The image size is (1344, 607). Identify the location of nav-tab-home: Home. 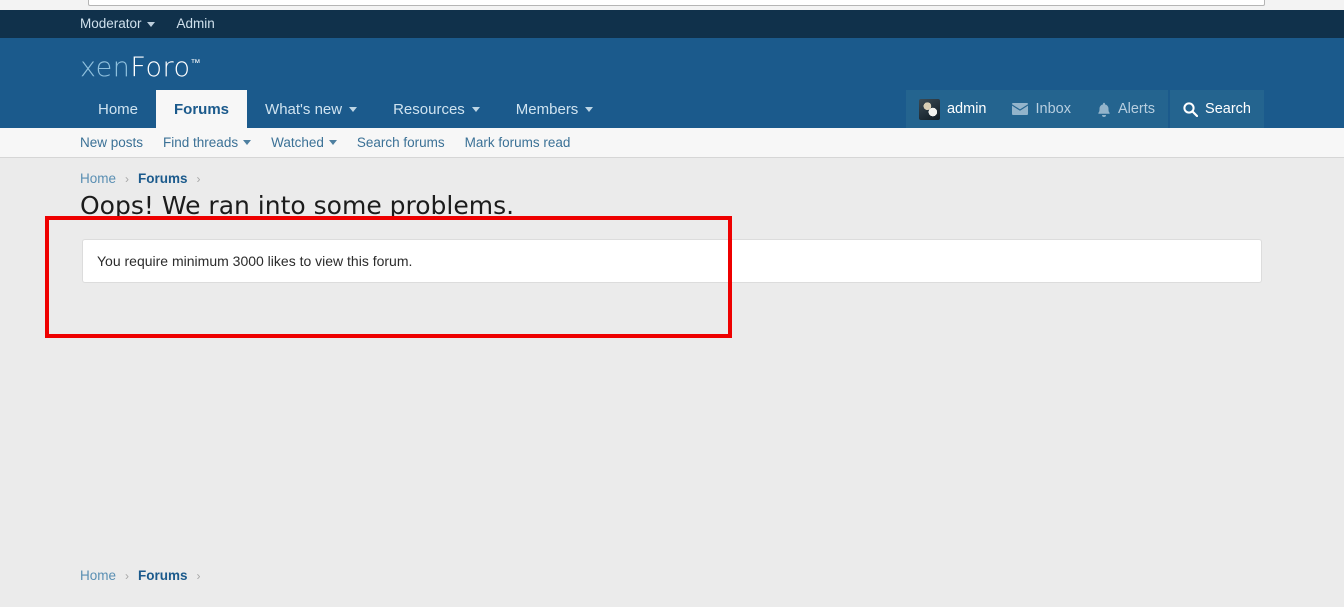
(118, 109).